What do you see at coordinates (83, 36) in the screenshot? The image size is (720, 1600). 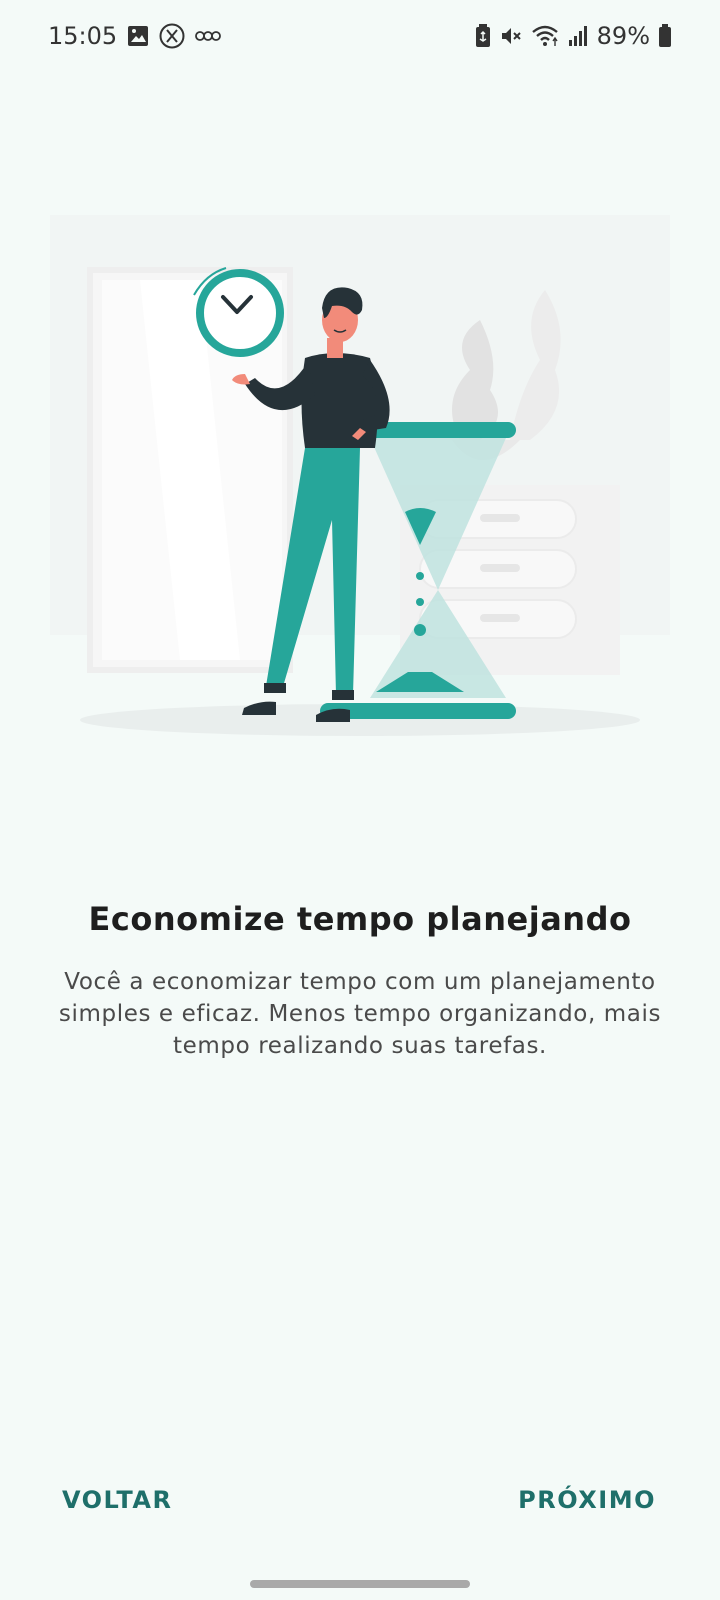 I see `status-time: 15:05` at bounding box center [83, 36].